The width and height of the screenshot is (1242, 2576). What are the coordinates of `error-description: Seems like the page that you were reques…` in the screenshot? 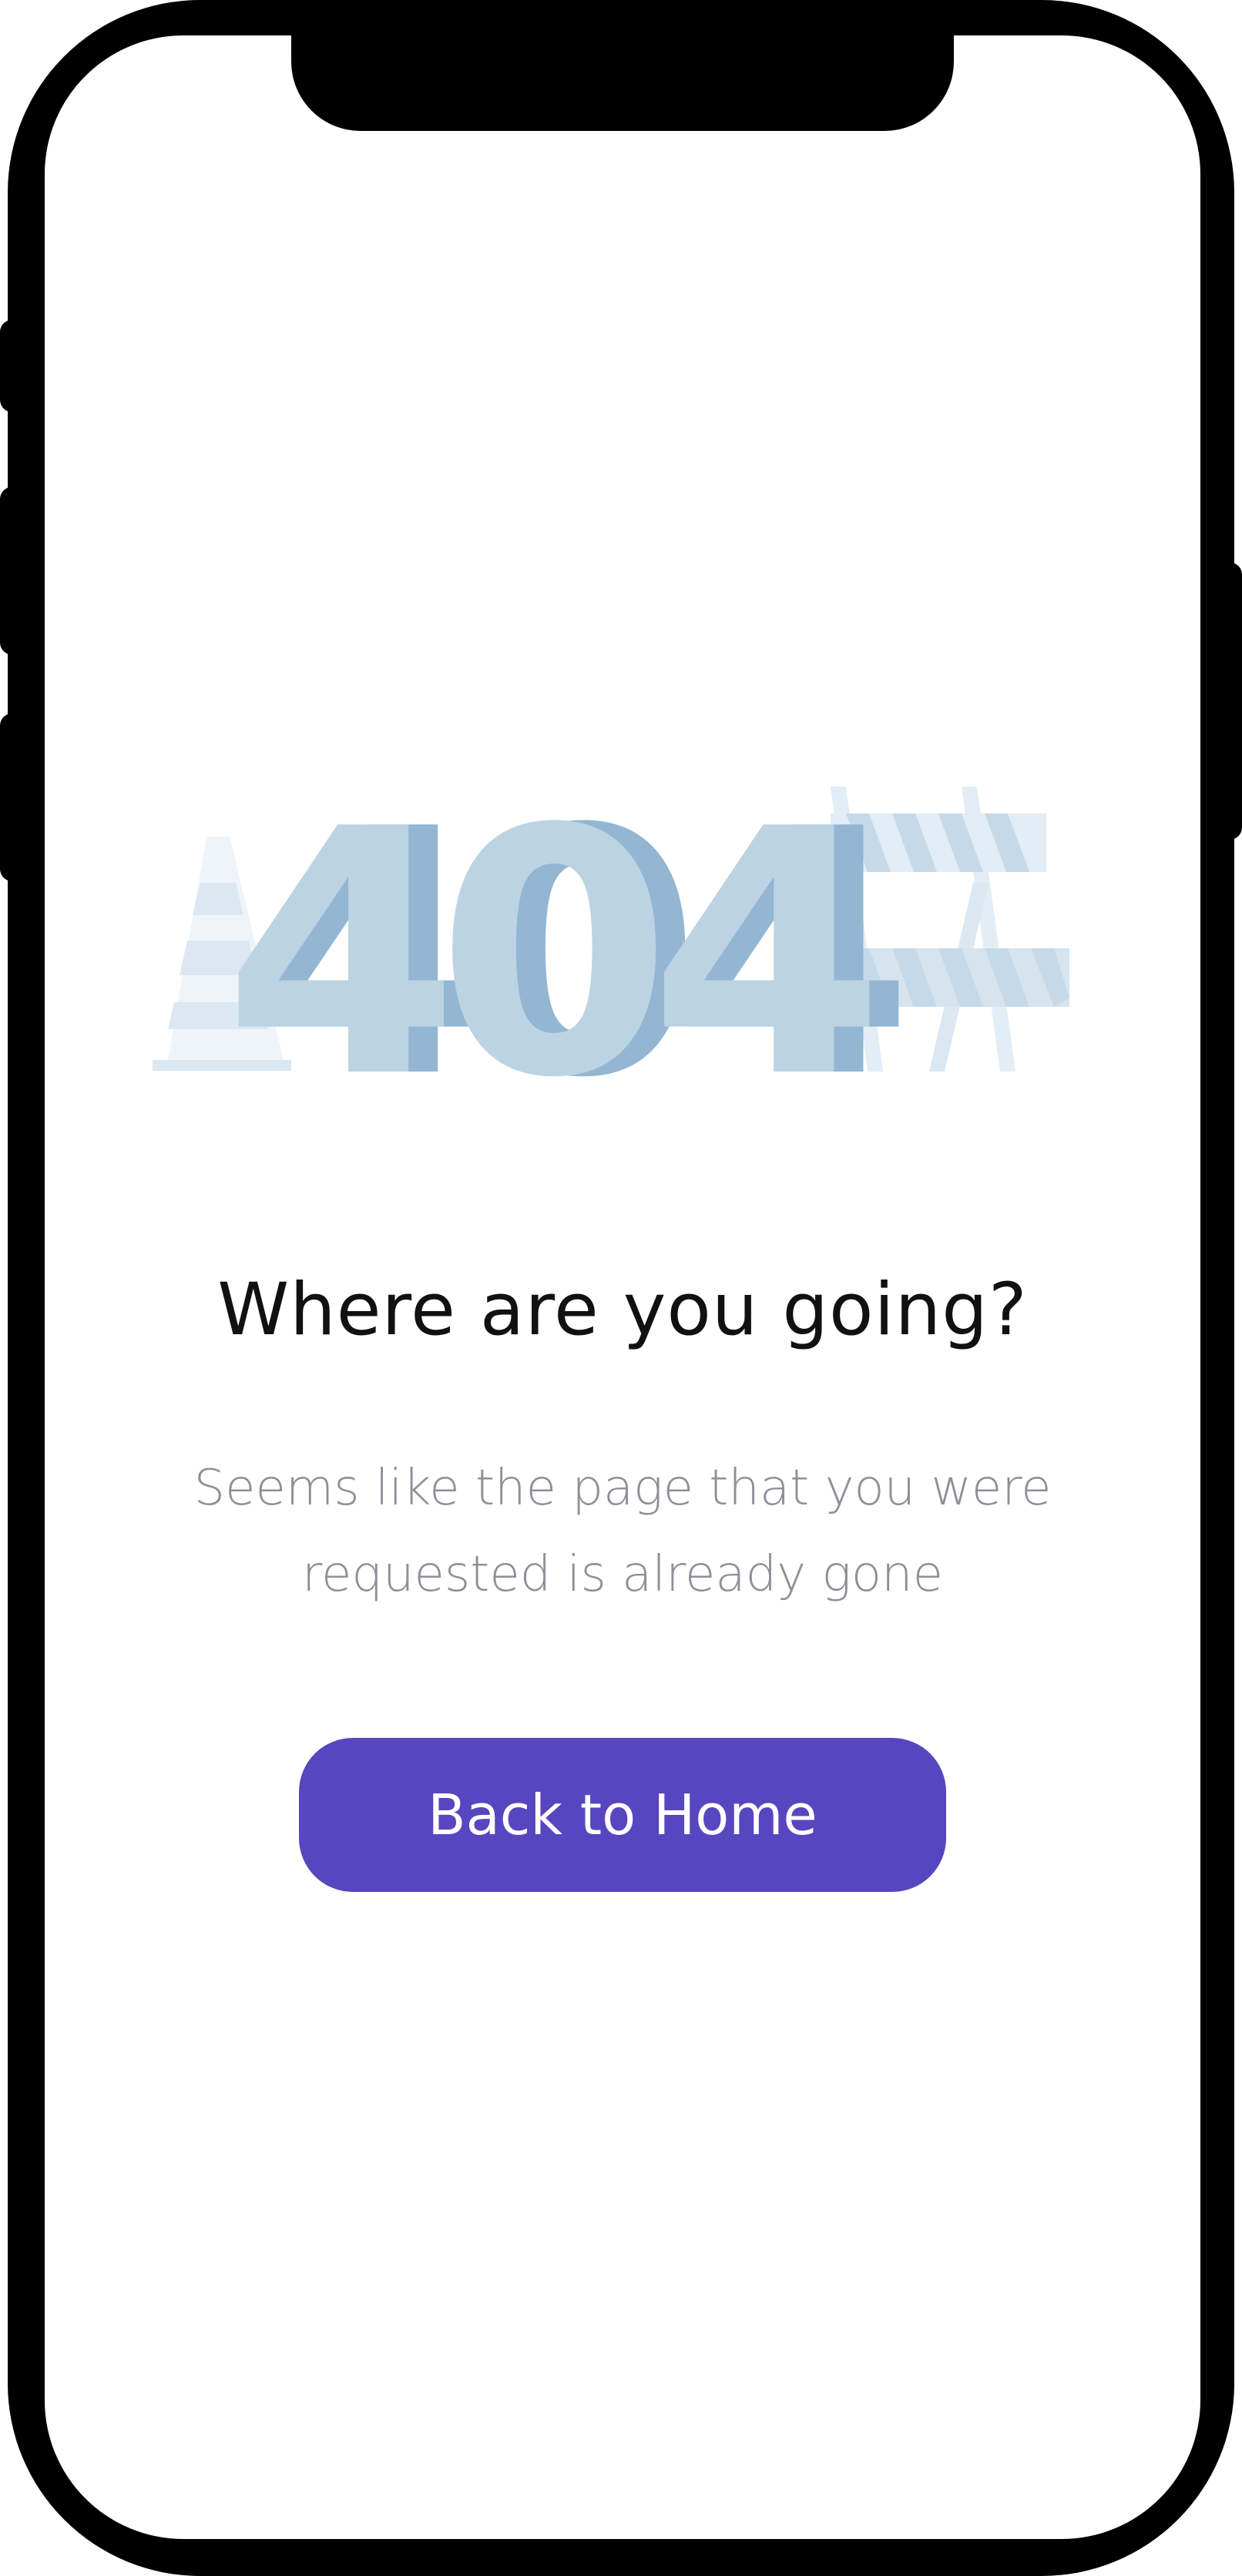 It's located at (622, 1531).